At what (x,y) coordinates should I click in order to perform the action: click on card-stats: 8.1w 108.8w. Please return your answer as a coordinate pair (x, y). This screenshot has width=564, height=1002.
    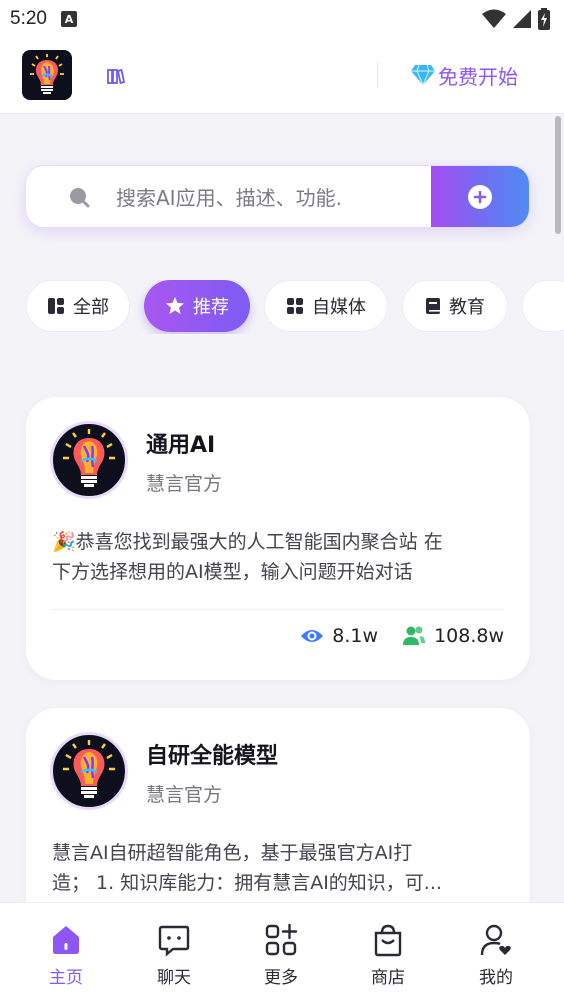
    Looking at the image, I should click on (402, 636).